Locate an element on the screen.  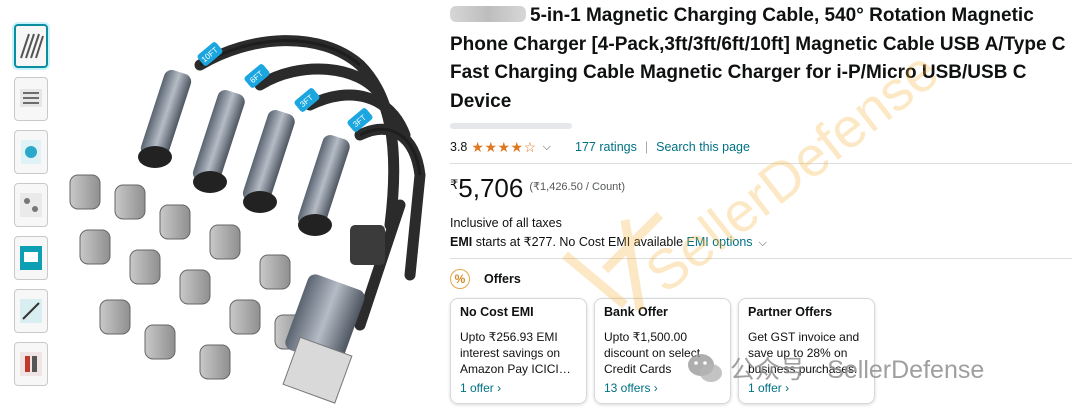
rating-value: 3.8 is located at coordinates (459, 147).